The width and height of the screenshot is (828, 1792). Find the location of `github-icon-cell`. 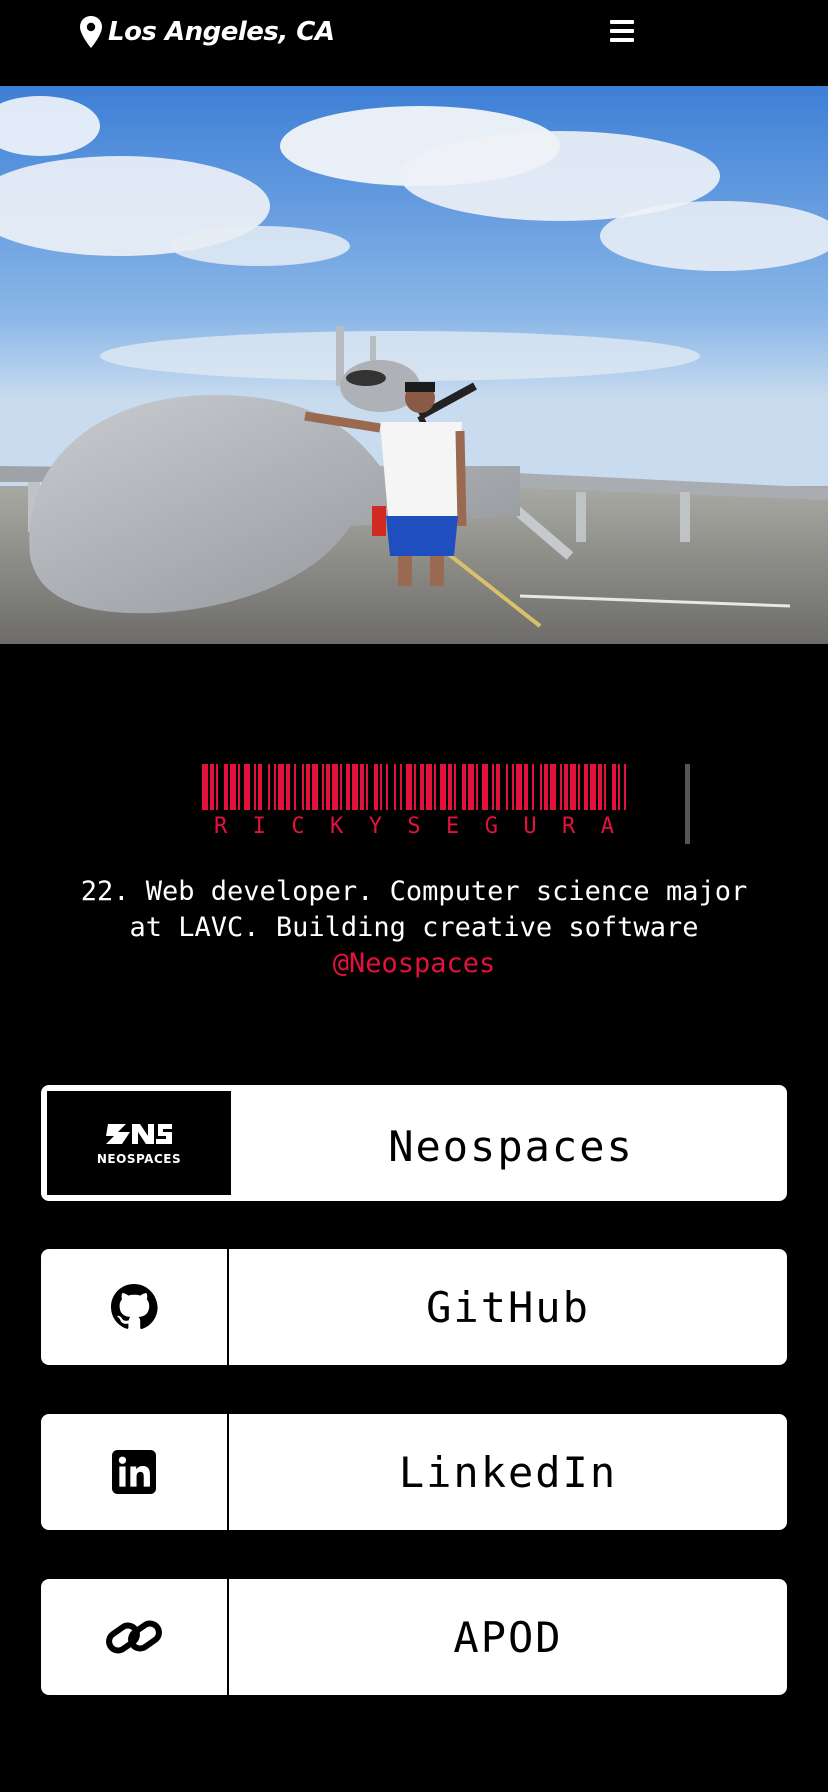

github-icon-cell is located at coordinates (135, 1307).